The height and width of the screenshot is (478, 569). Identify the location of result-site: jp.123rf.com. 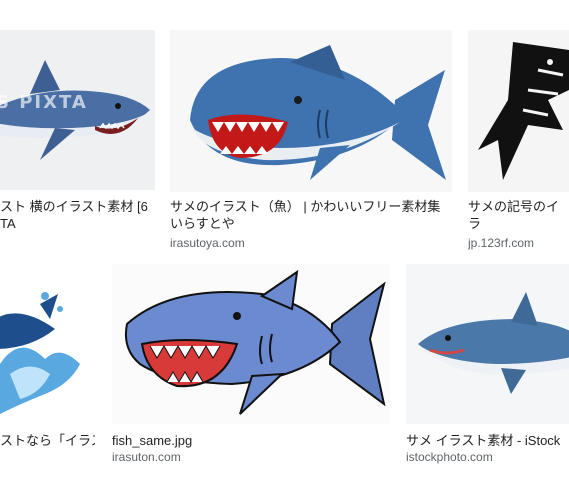
(518, 243).